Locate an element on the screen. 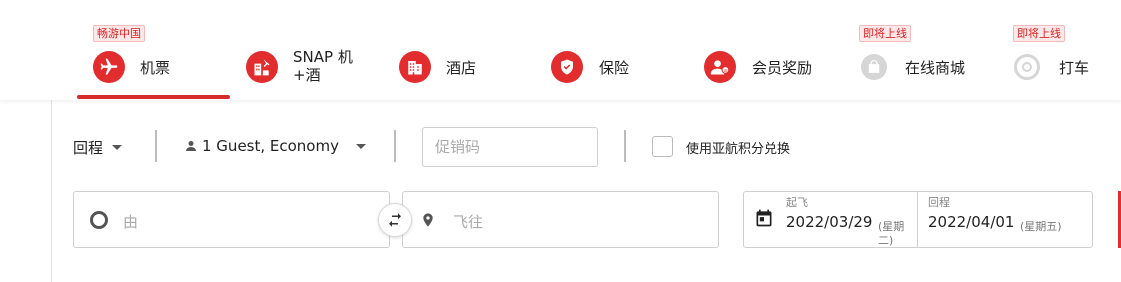 The height and width of the screenshot is (282, 1121). svg-text: a is located at coordinates (725, 71).